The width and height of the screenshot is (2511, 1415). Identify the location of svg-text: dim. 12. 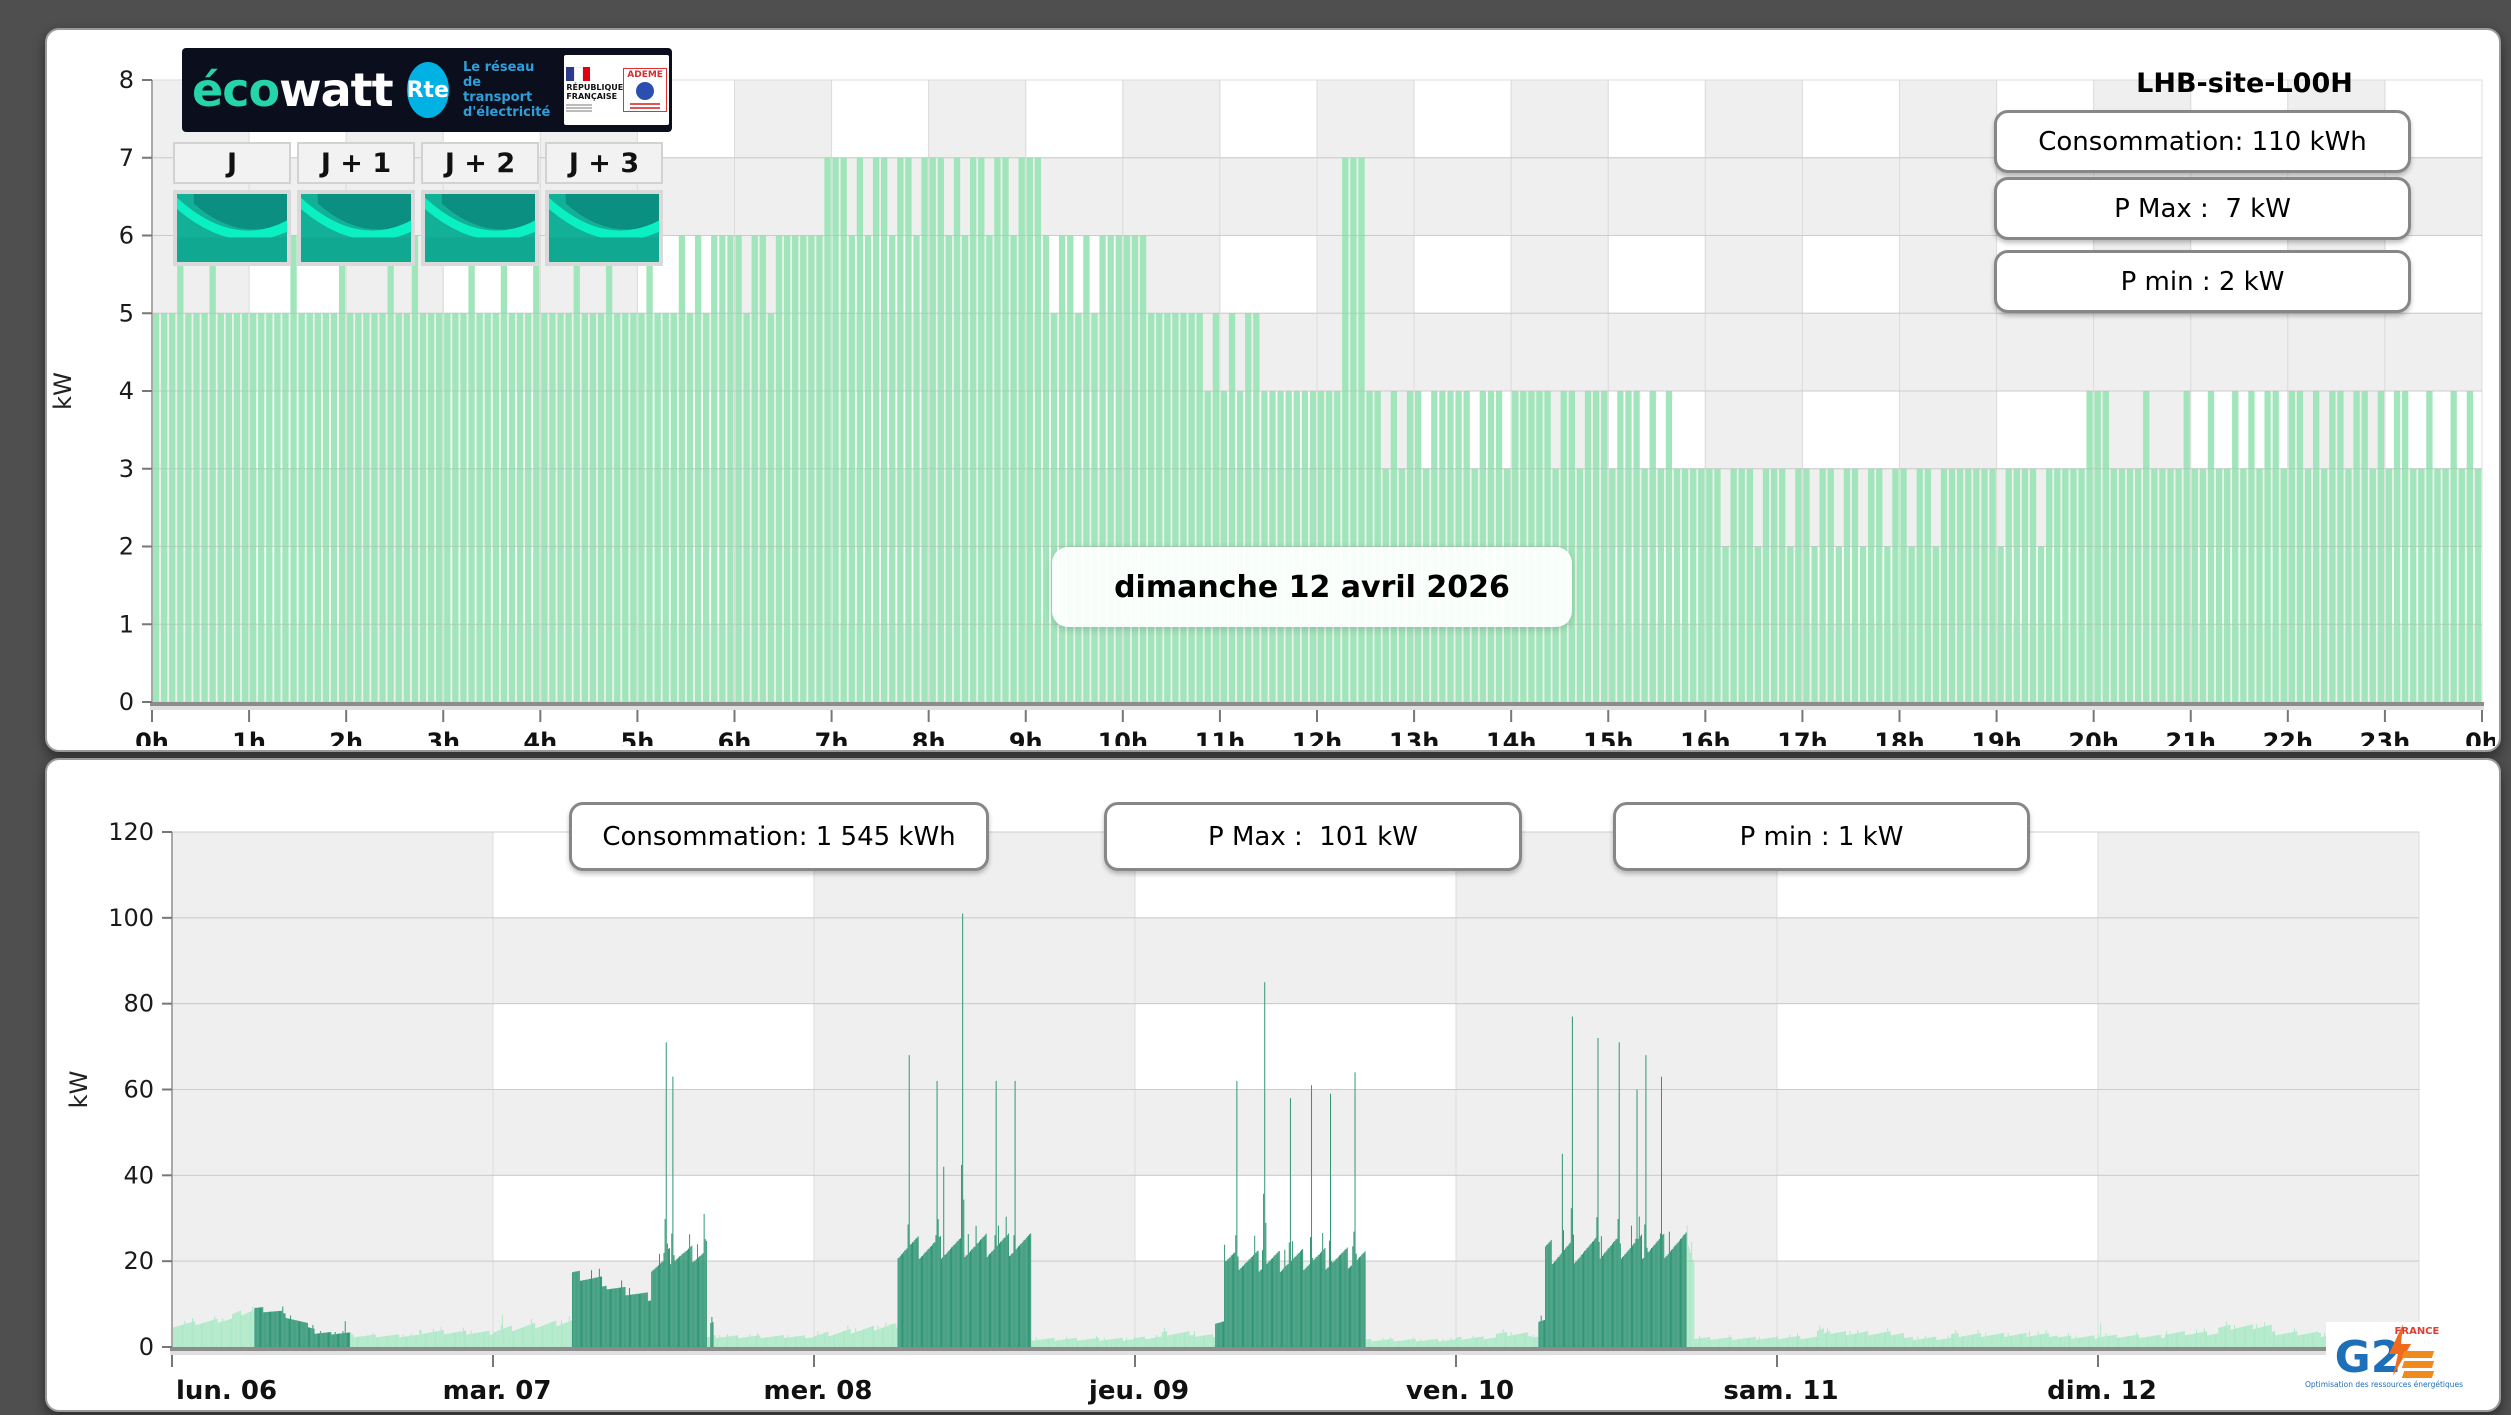
(2102, 1391).